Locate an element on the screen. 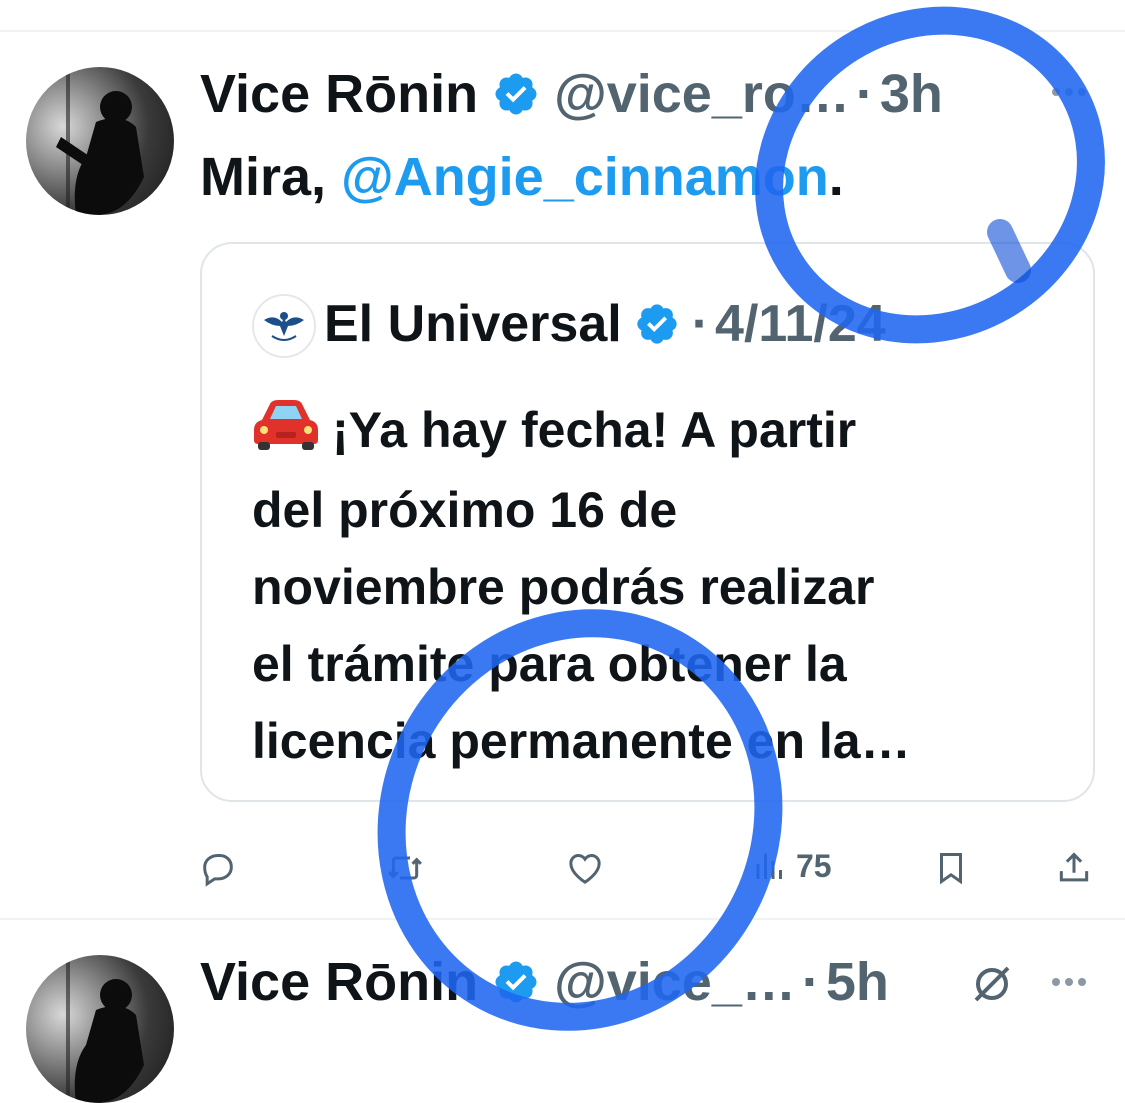 Image resolution: width=1125 pixels, height=1103 pixels. tweet-text: Mira, @Angie_cinnamon. is located at coordinates (522, 177).